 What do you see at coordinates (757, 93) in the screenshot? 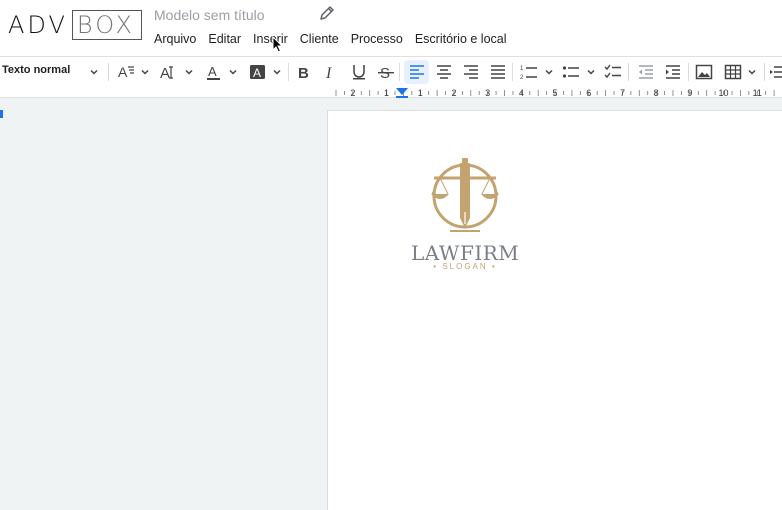
I see `ruler-label: 11` at bounding box center [757, 93].